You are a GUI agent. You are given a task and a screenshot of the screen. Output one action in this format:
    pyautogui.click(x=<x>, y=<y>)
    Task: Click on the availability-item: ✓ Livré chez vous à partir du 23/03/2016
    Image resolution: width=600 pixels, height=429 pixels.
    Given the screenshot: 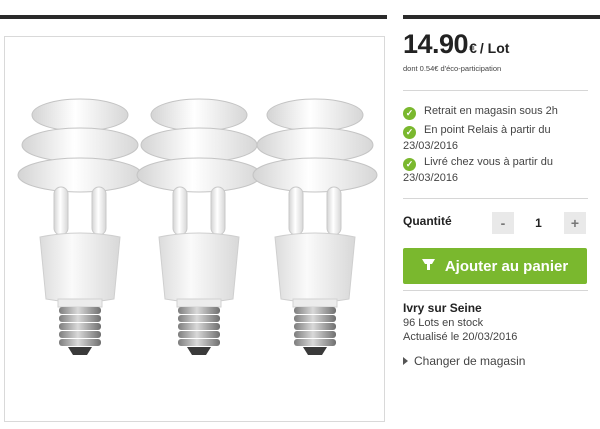 What is the action you would take?
    pyautogui.click(x=495, y=170)
    